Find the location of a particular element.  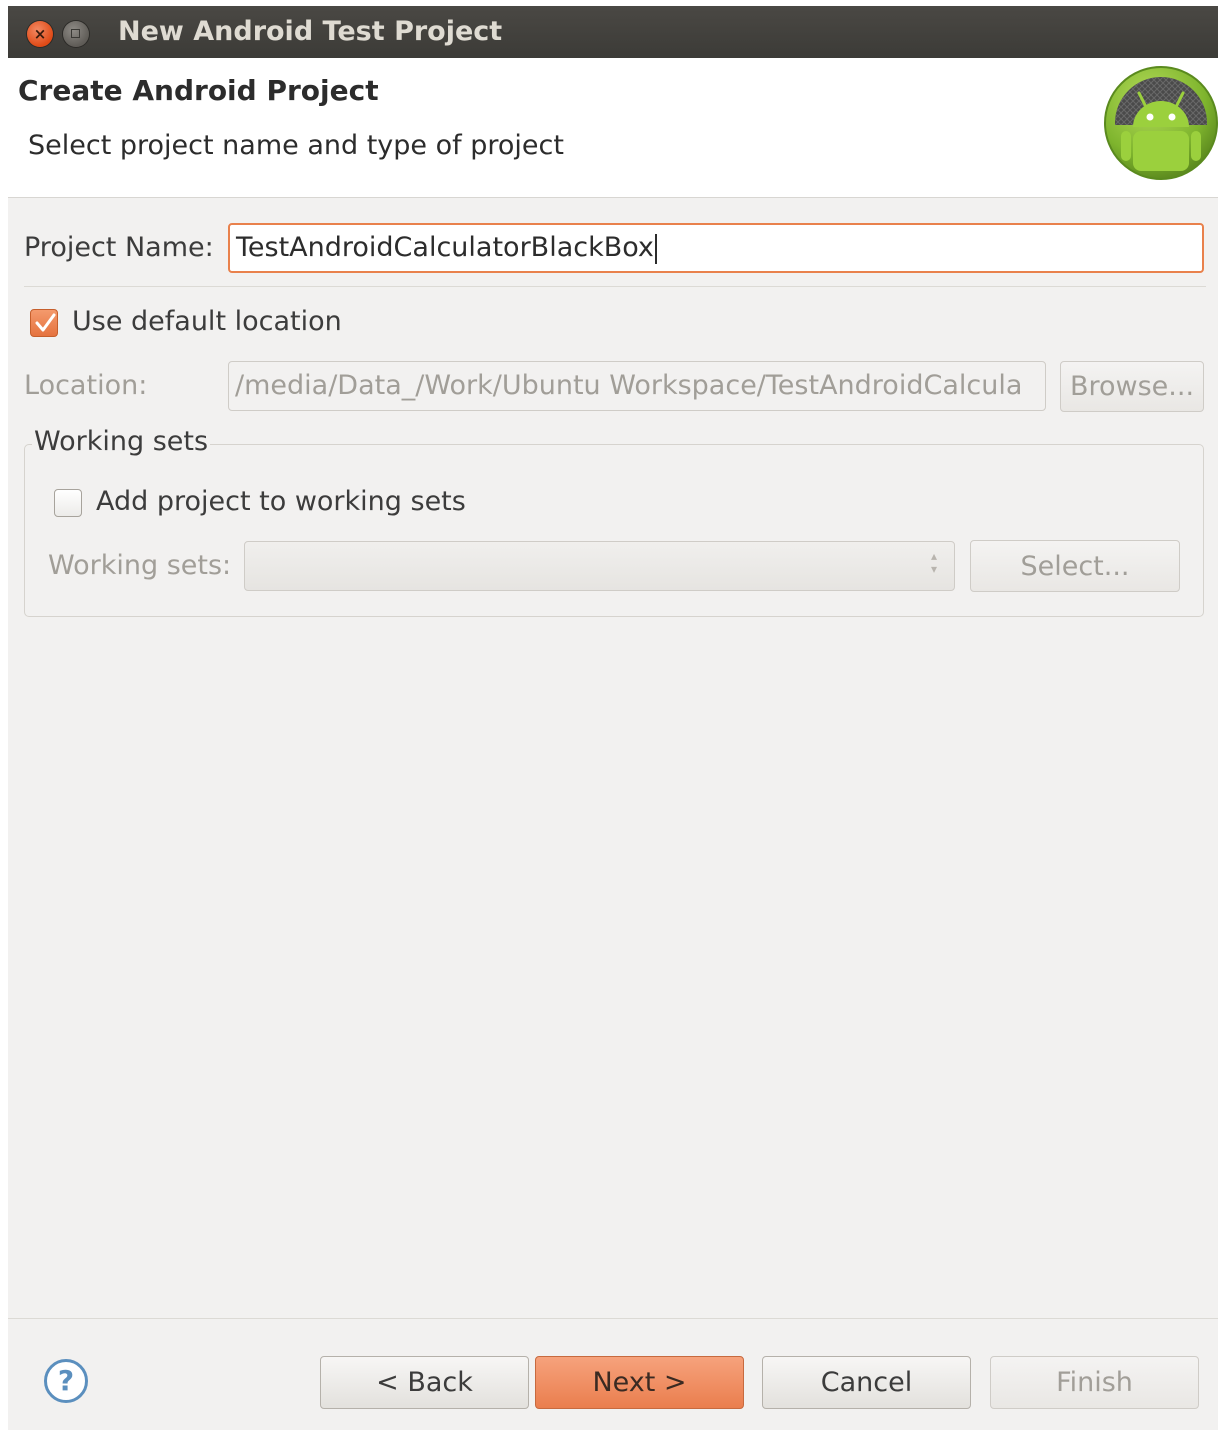

maximize-icon is located at coordinates (75, 33).